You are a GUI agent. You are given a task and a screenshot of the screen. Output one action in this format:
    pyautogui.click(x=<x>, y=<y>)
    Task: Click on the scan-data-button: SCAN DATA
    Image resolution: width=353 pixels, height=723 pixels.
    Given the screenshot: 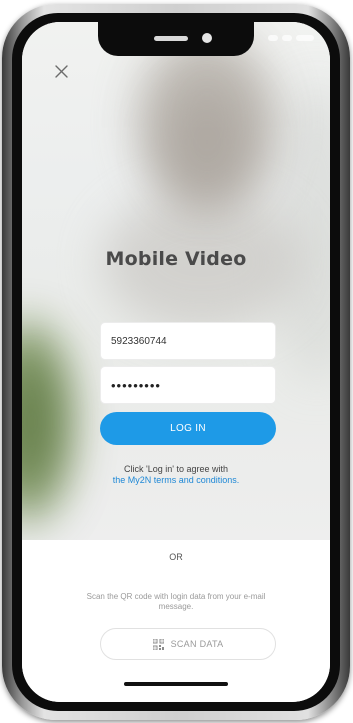 What is the action you would take?
    pyautogui.click(x=188, y=644)
    